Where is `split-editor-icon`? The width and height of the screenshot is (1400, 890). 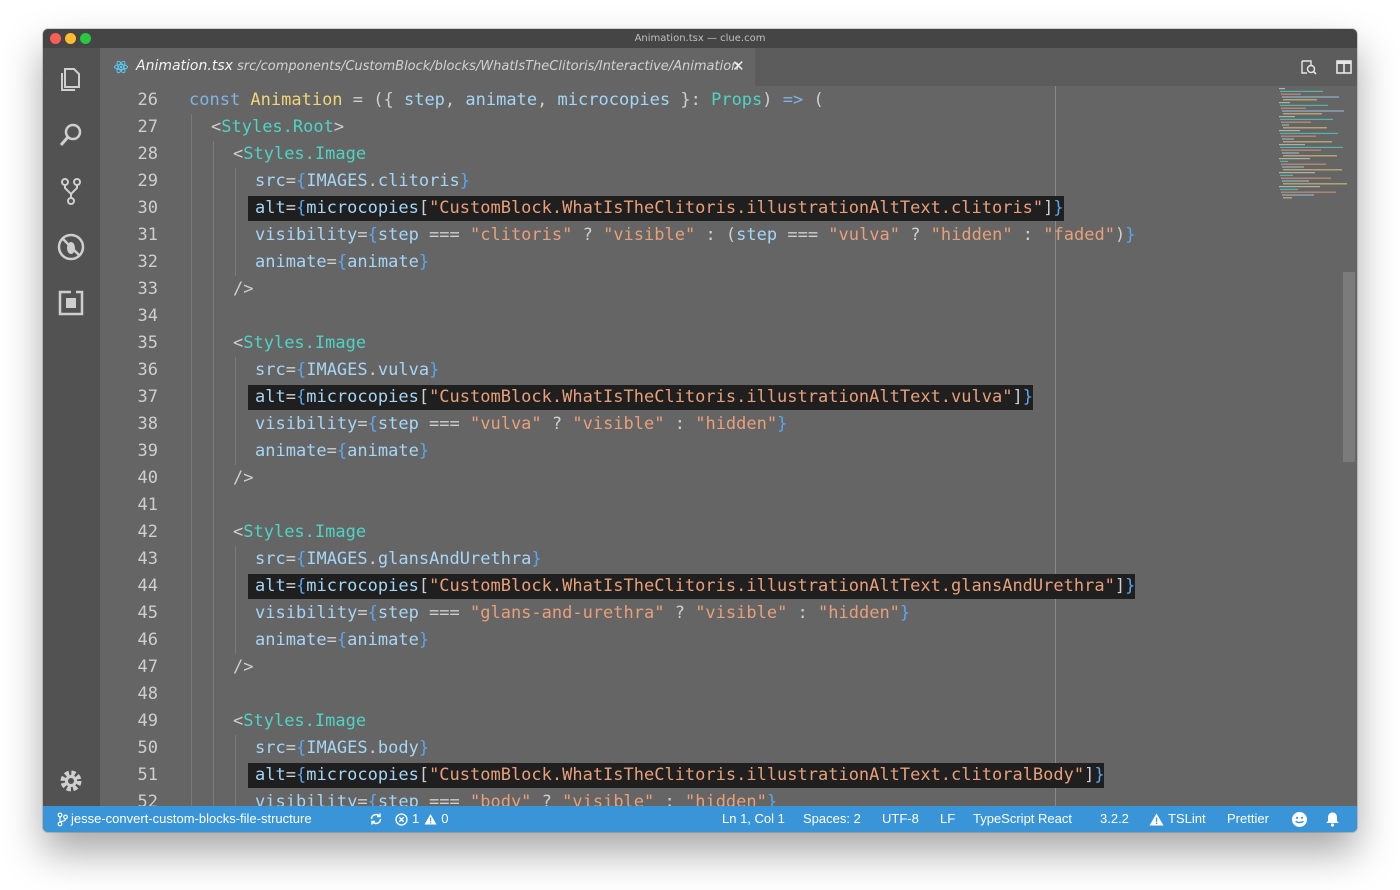
split-editor-icon is located at coordinates (1344, 67).